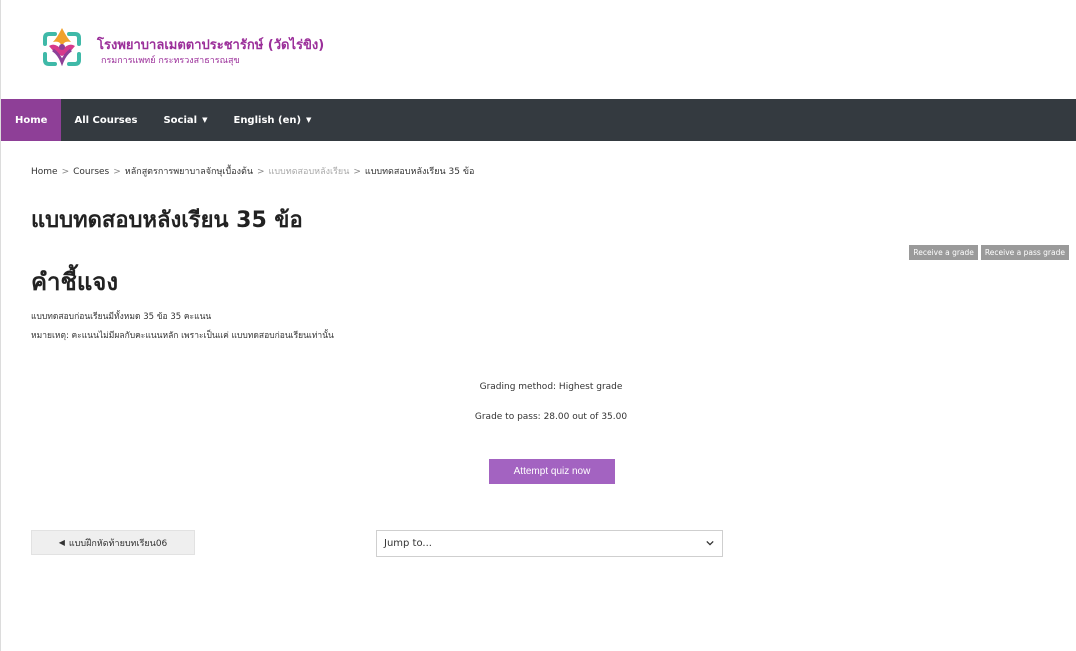 Image resolution: width=1076 pixels, height=651 pixels. What do you see at coordinates (943, 252) in the screenshot?
I see `receive-grade-badge: Receive a grade` at bounding box center [943, 252].